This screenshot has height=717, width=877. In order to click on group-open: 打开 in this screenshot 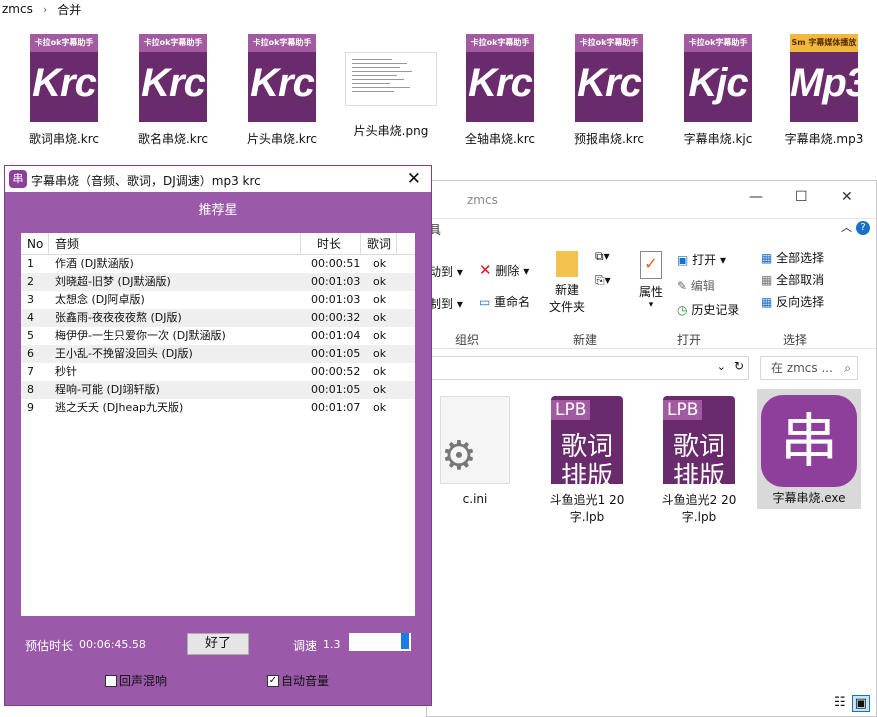, I will do `click(689, 340)`.